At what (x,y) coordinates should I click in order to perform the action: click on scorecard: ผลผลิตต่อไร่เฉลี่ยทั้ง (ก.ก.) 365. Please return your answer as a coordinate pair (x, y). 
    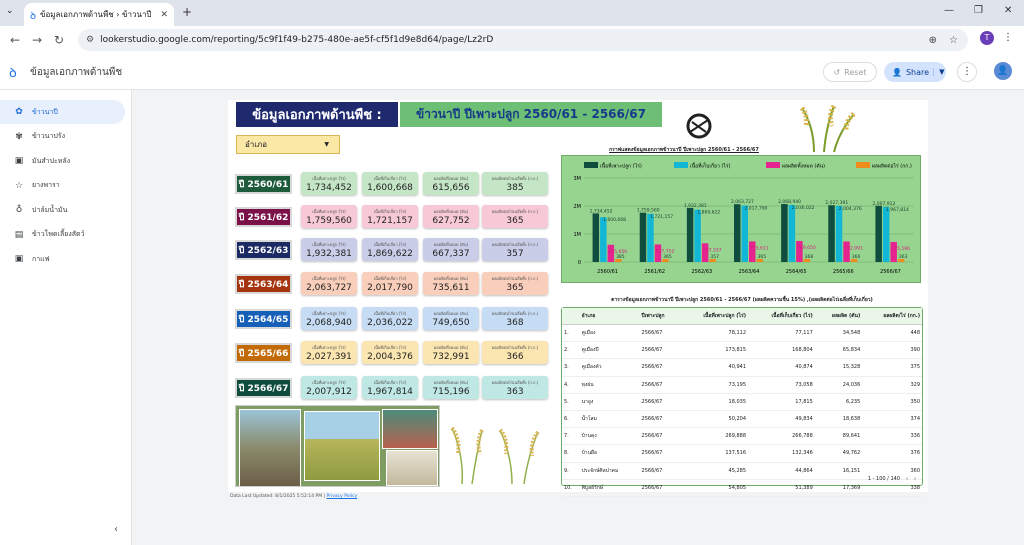
    Looking at the image, I should click on (515, 283).